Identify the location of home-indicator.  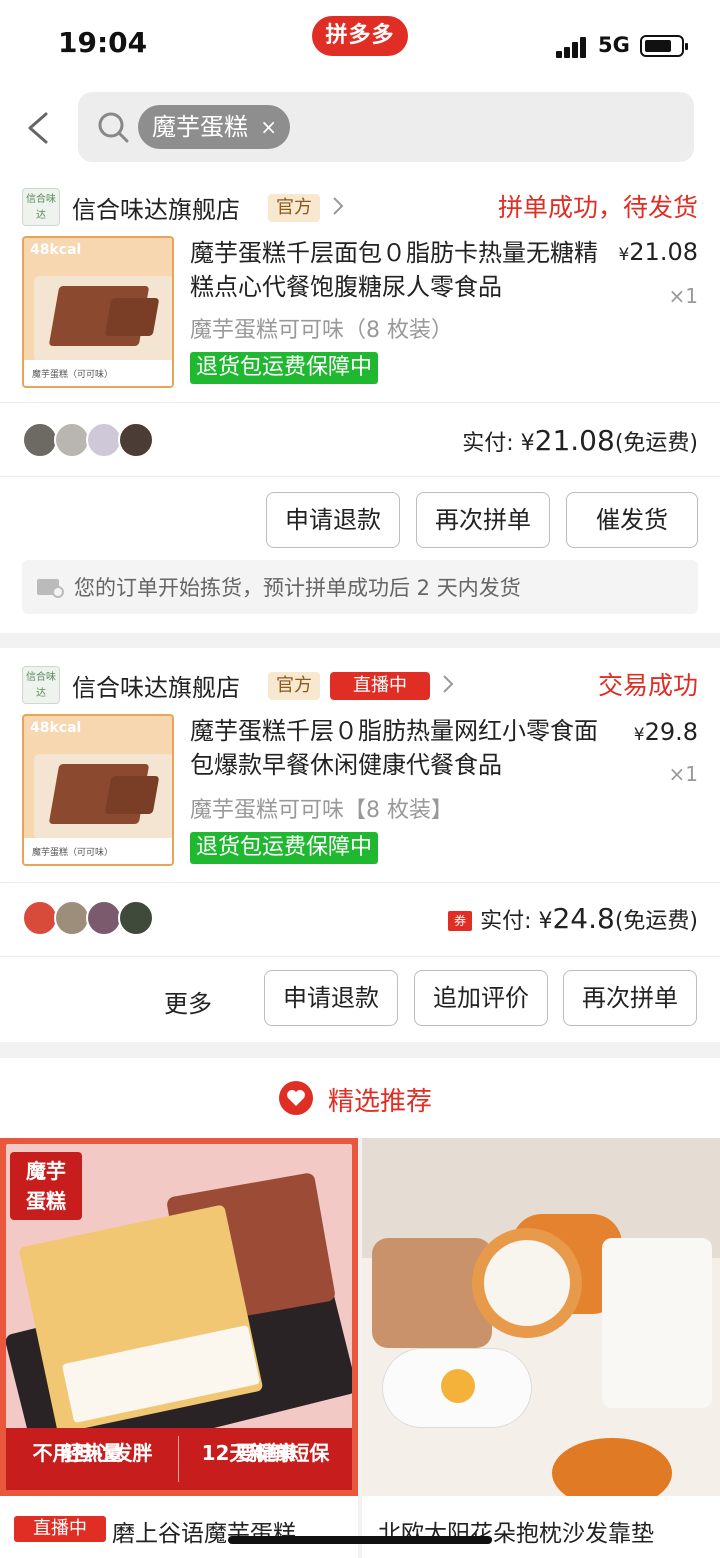
(360, 1540).